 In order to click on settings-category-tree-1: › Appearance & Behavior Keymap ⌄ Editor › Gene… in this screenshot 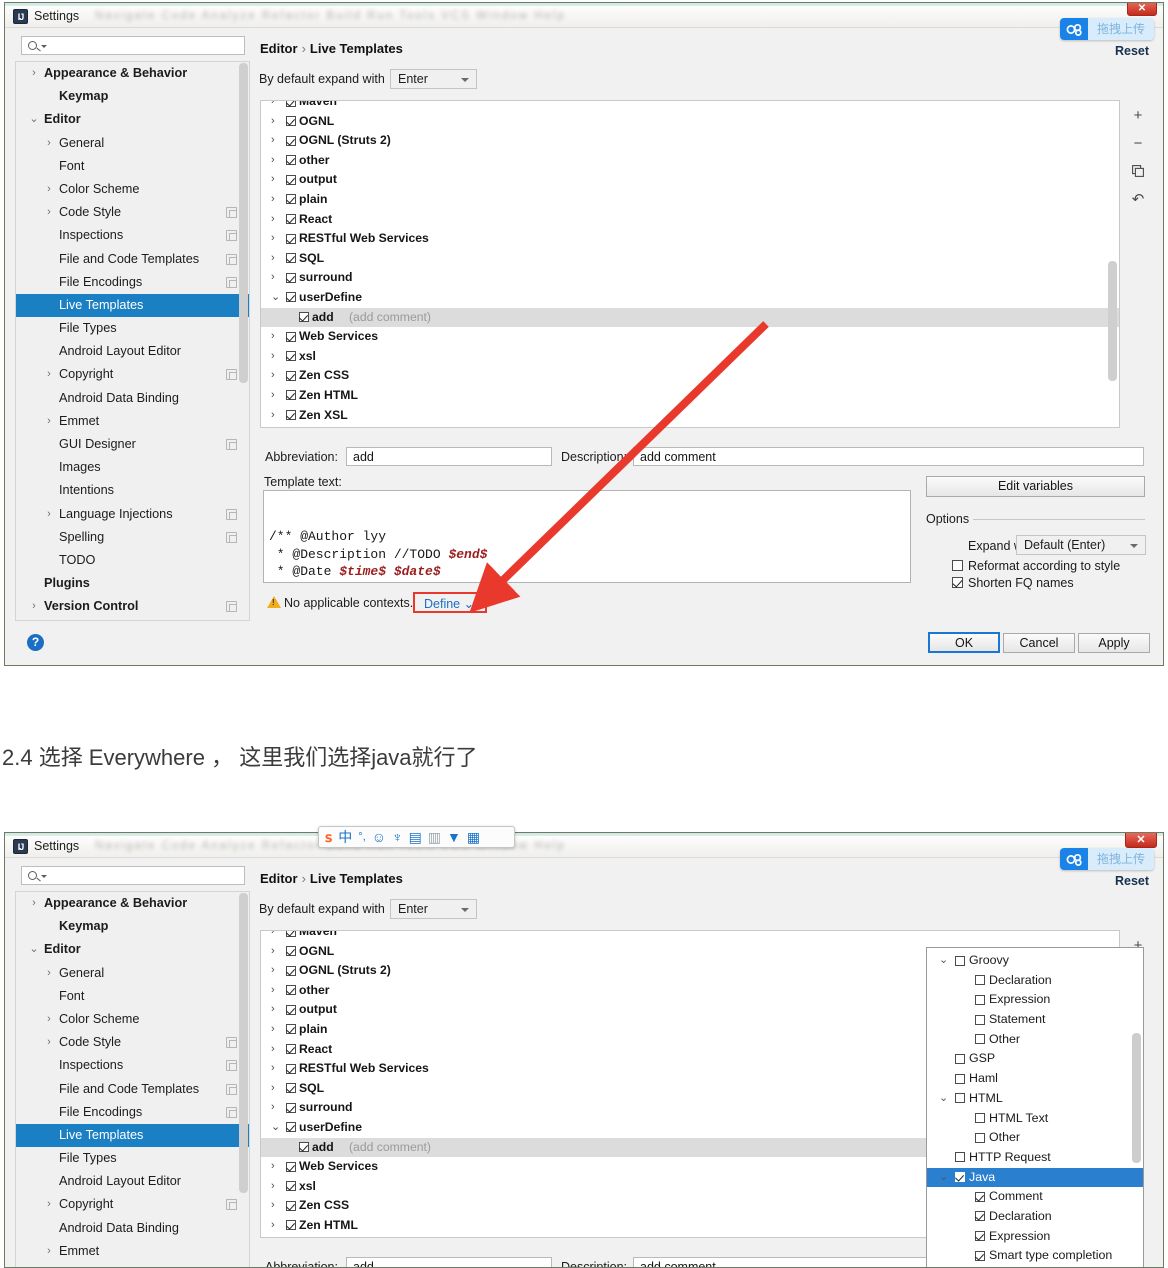, I will do `click(132, 341)`.